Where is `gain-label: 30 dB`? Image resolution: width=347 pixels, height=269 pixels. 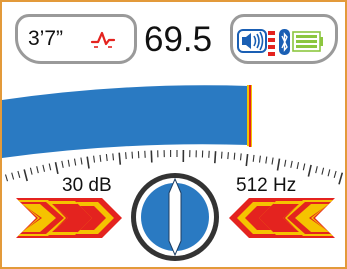
gain-label: 30 dB is located at coordinates (87, 185).